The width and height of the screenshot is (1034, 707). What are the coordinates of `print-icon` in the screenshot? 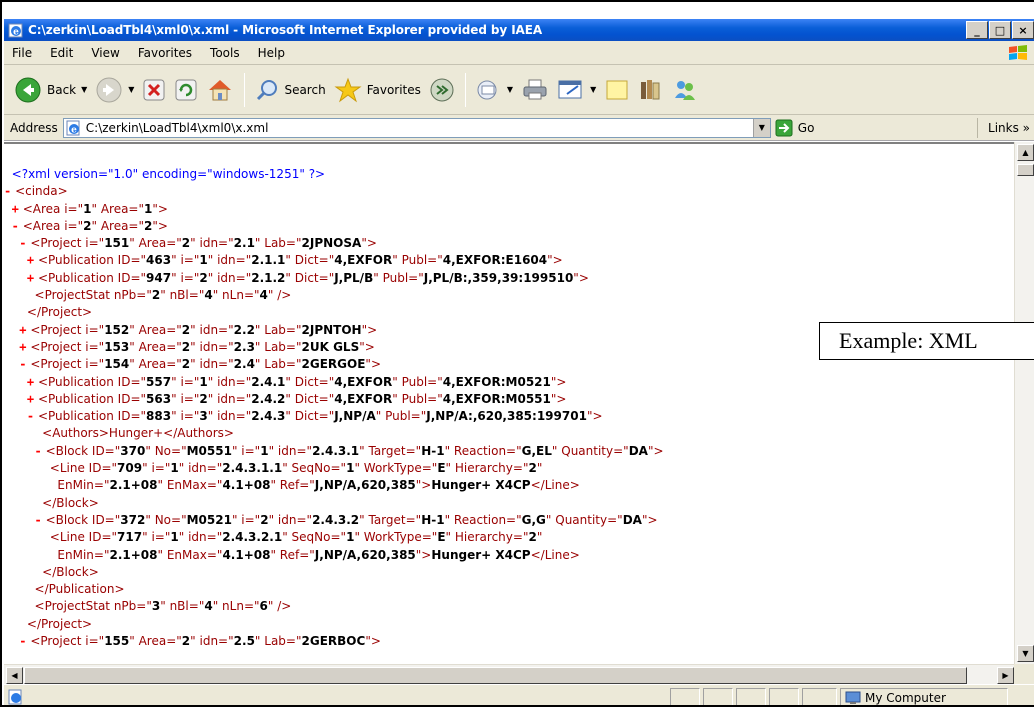 It's located at (535, 89).